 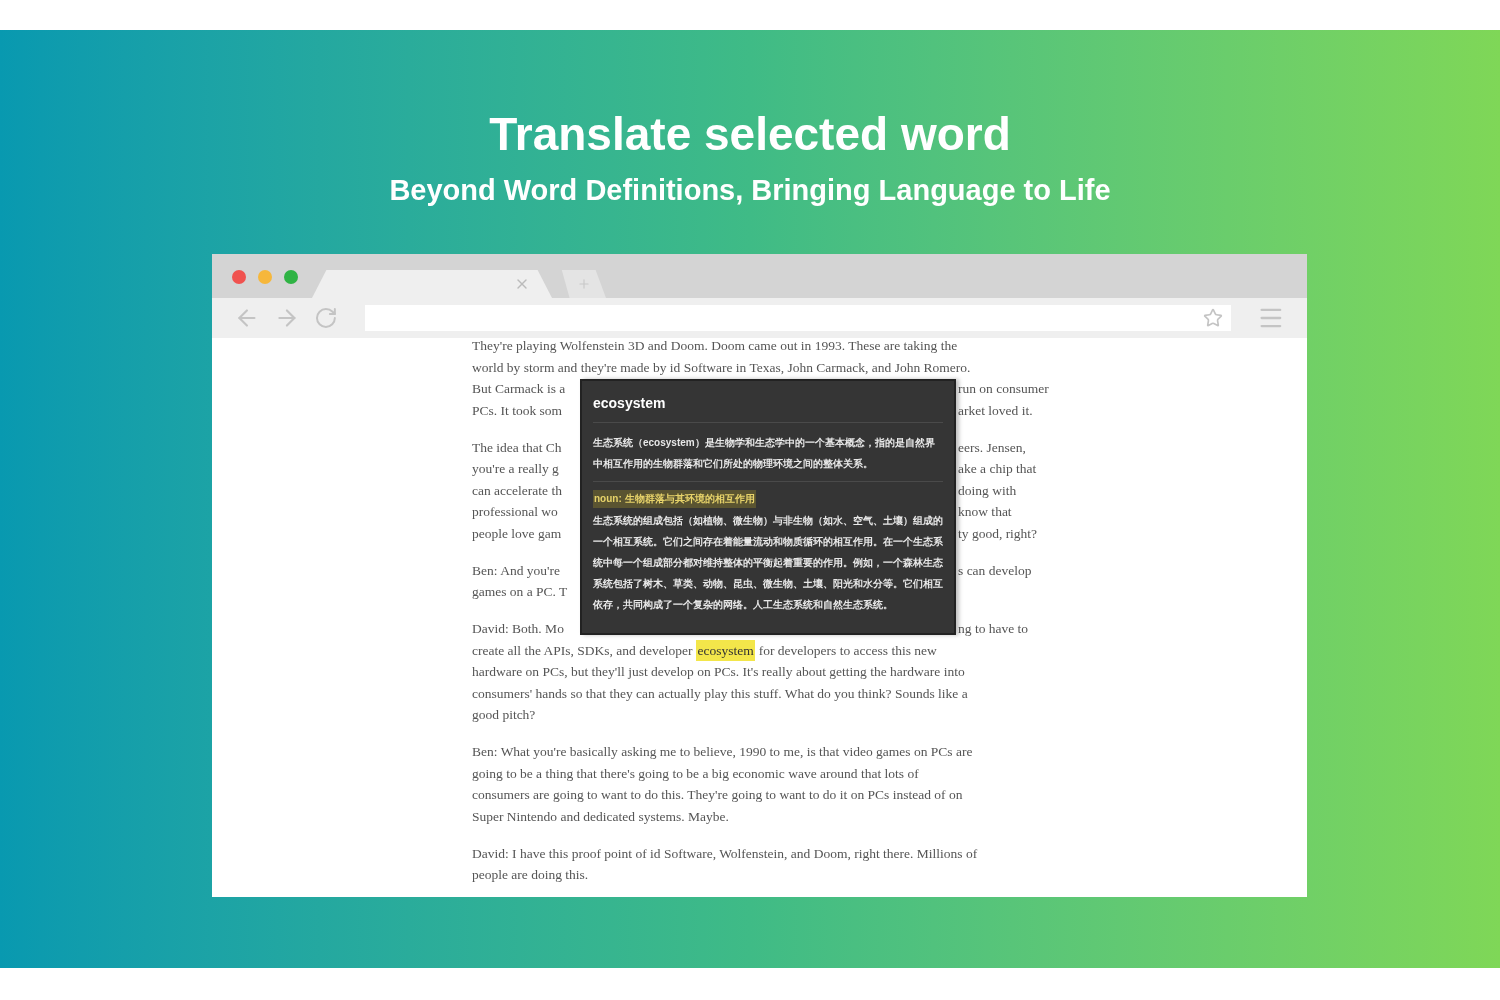 I want to click on minimize-window-button, so click(x=265, y=277).